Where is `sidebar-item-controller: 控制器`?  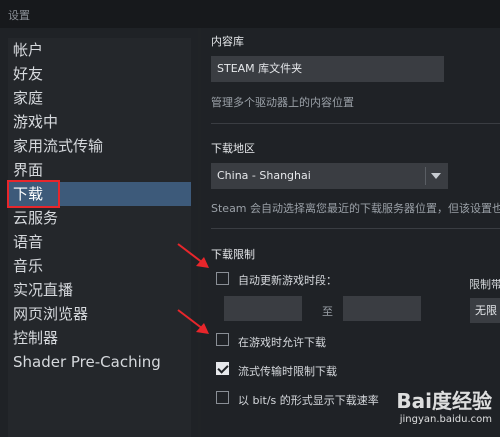
sidebar-item-controller: 控制器 is located at coordinates (99, 338).